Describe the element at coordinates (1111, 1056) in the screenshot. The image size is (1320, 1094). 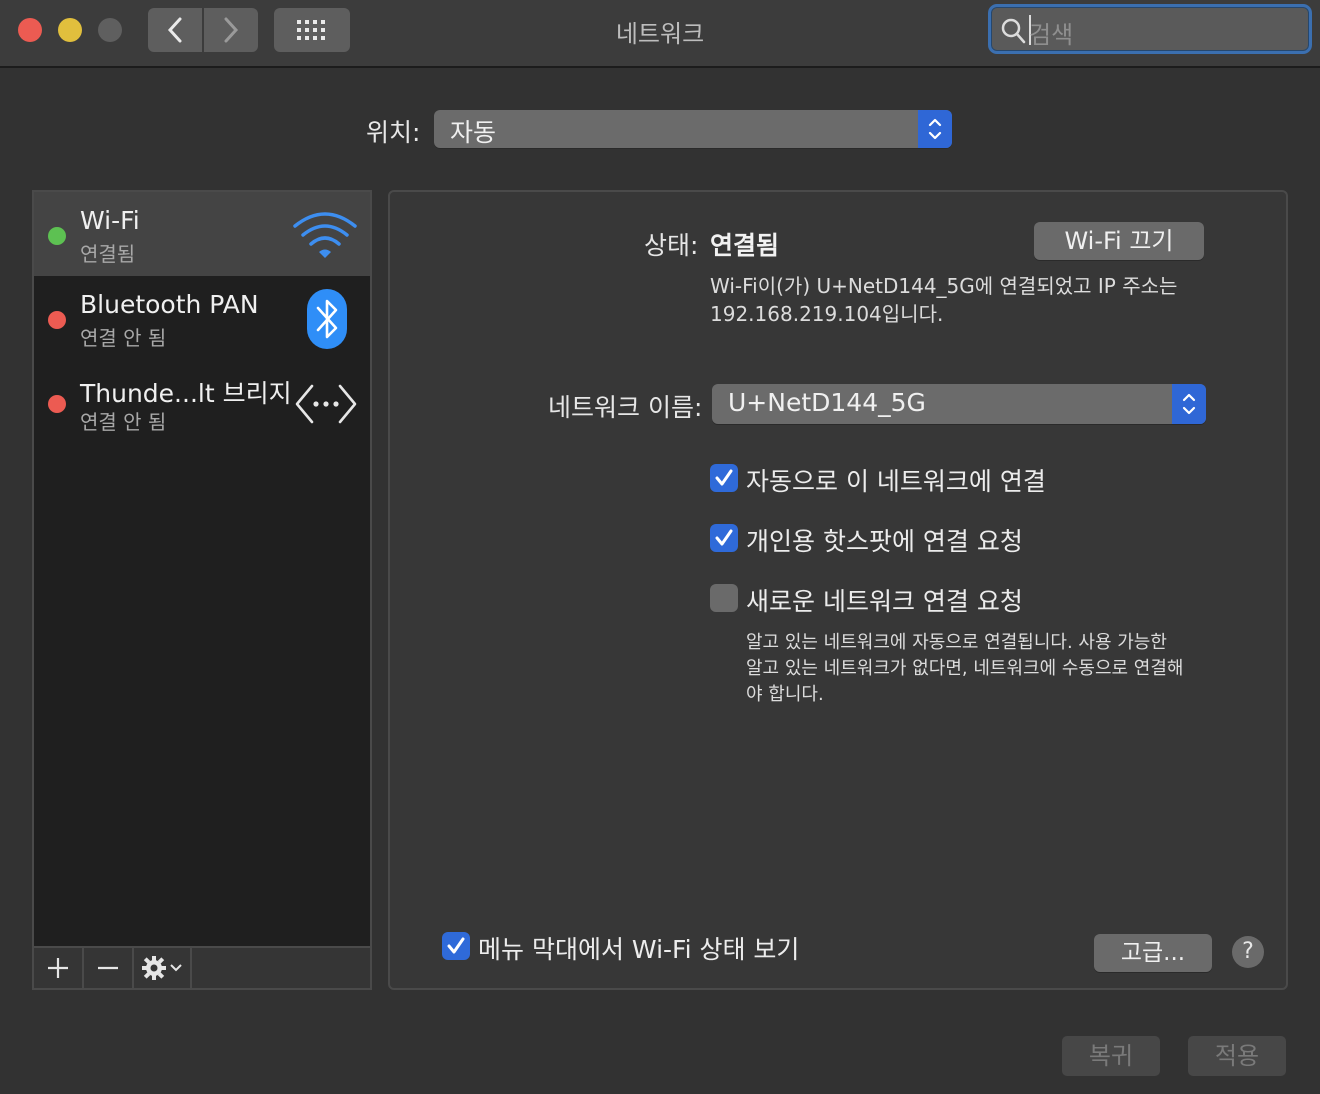
I see `revert-button: 복귀` at that location.